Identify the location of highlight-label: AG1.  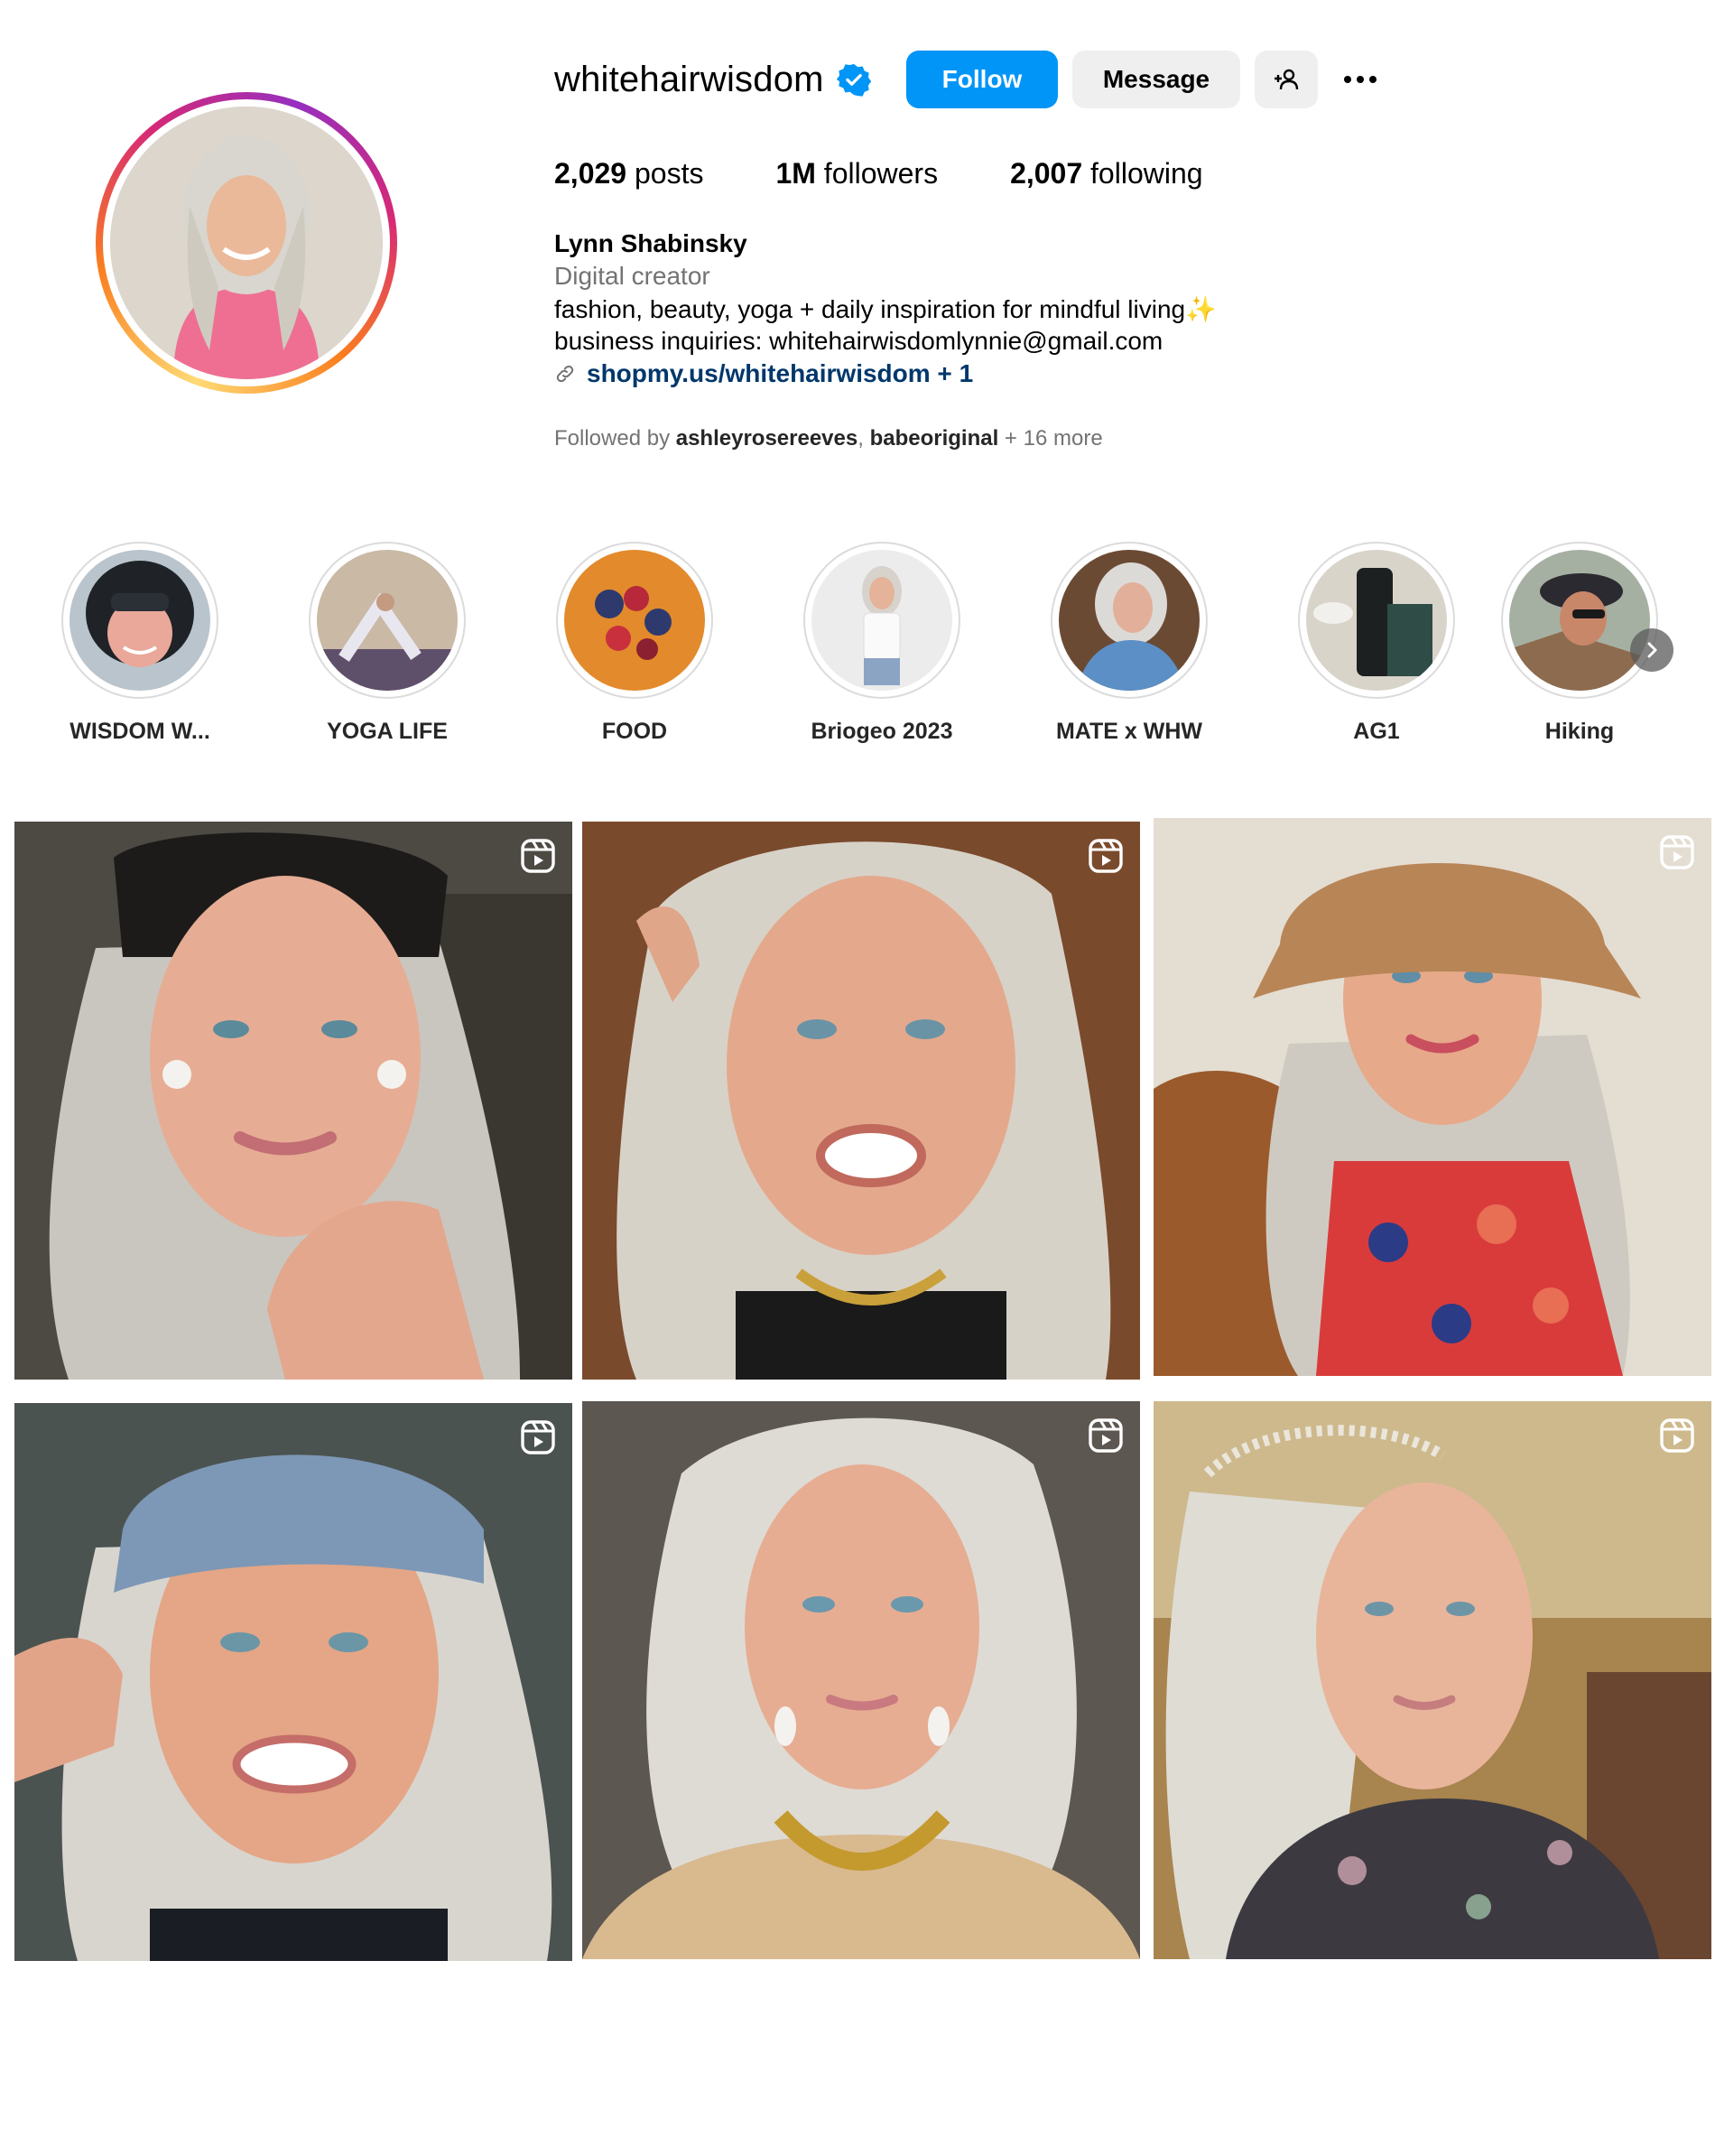
(1377, 731).